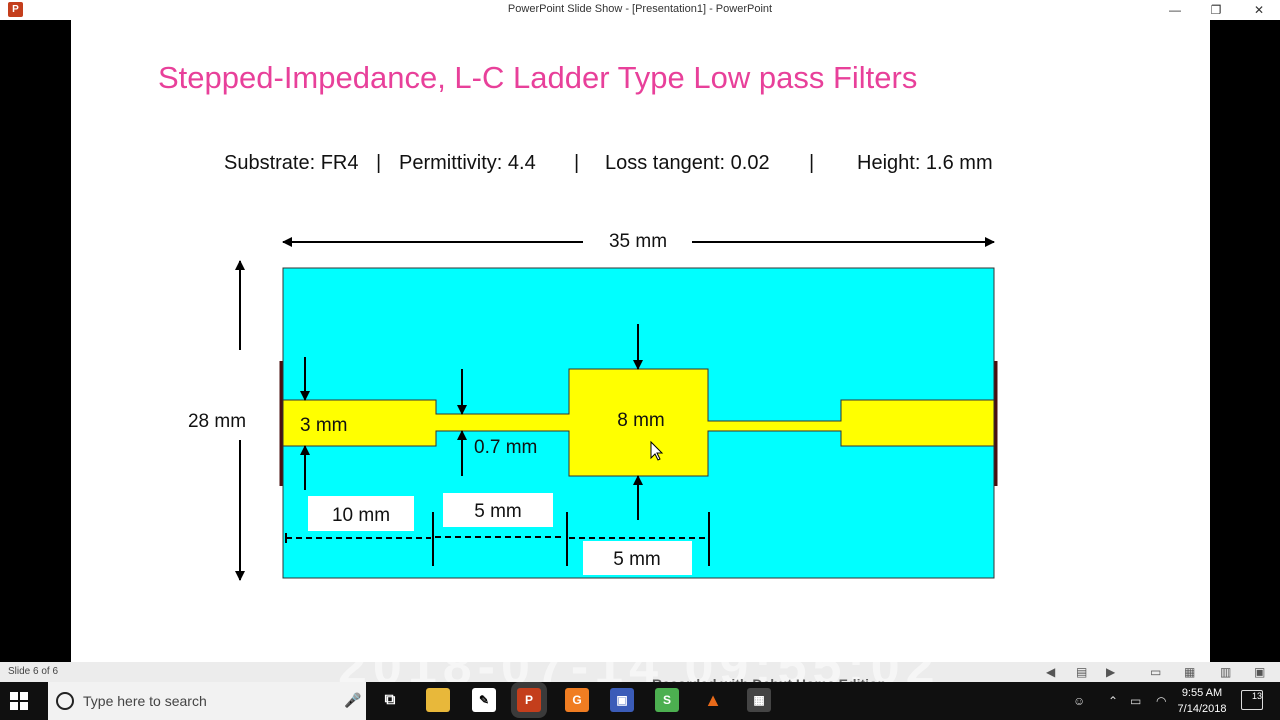 This screenshot has height=720, width=1280. What do you see at coordinates (713, 700) in the screenshot?
I see `matlab-icon: ▲` at bounding box center [713, 700].